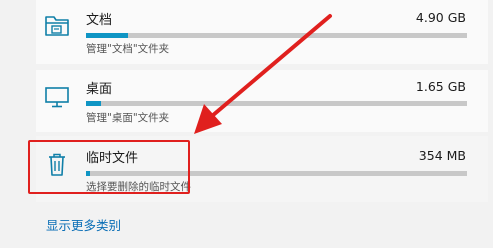 Image resolution: width=493 pixels, height=248 pixels. Describe the element at coordinates (442, 155) in the screenshot. I see `storage-item-size: 354 MB` at that location.